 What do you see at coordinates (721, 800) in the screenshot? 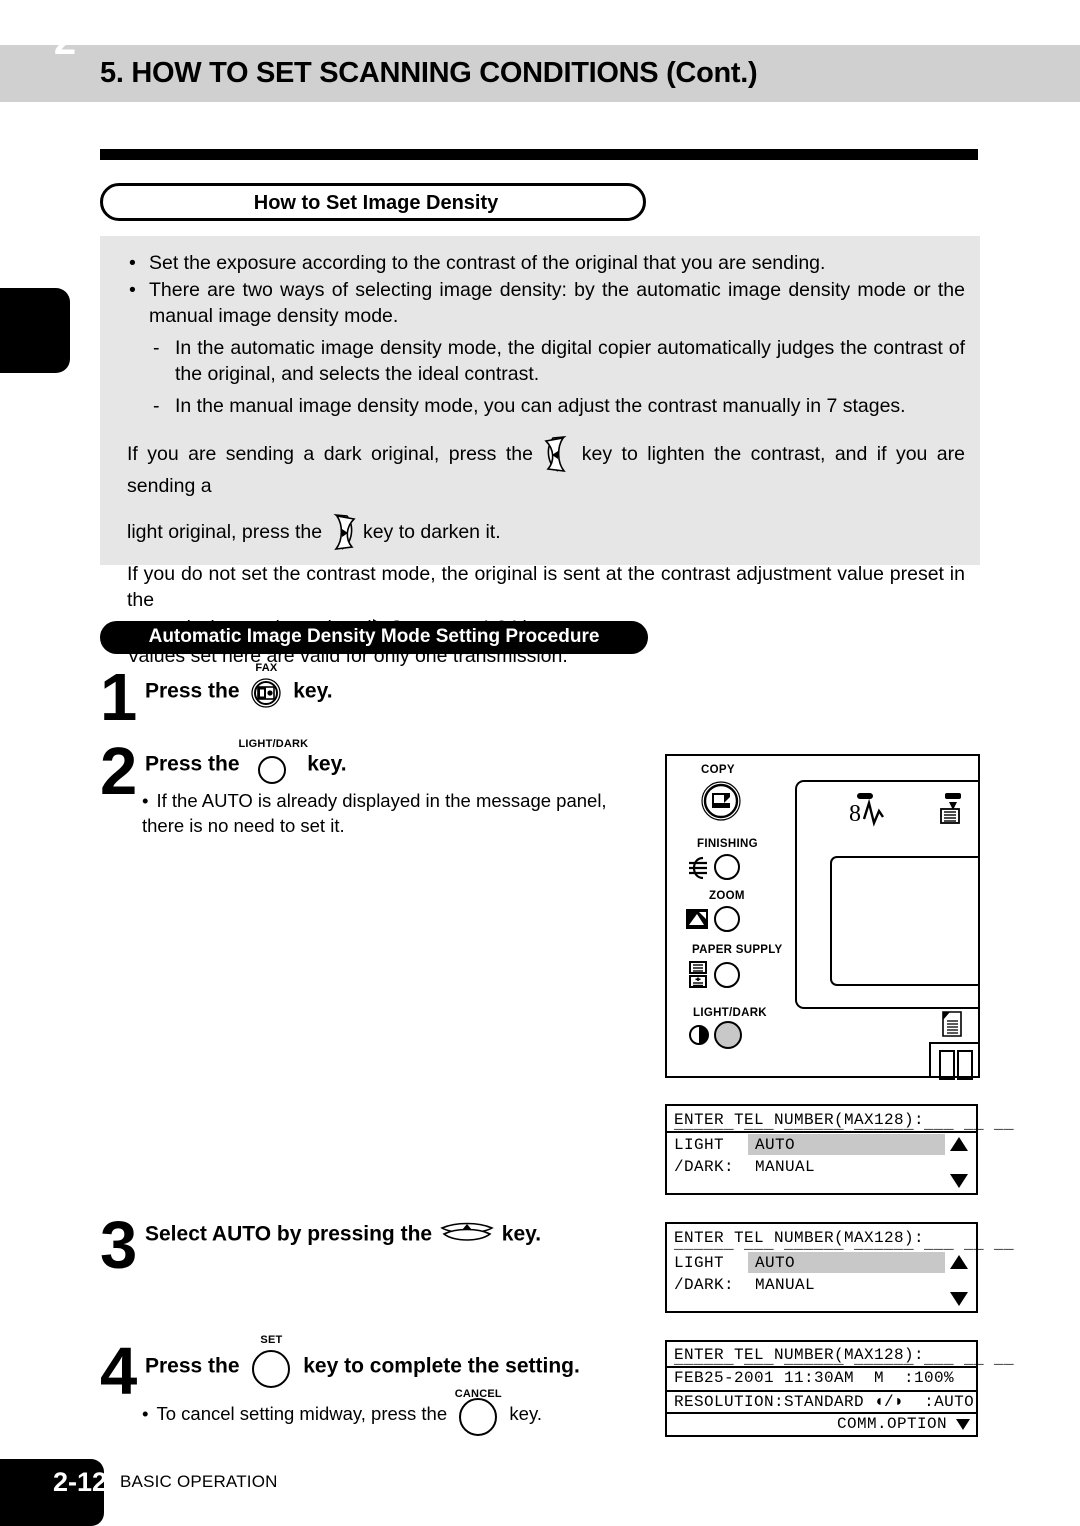
I see `copy-icon` at bounding box center [721, 800].